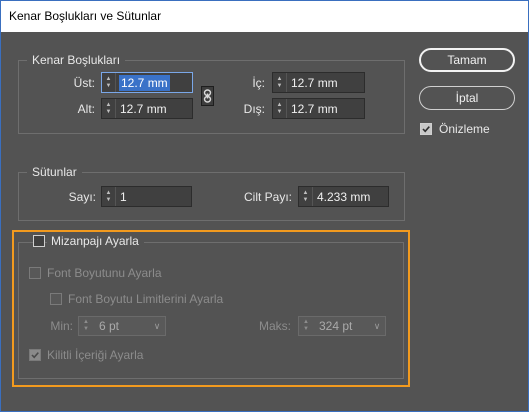 This screenshot has height=412, width=529. I want to click on outside-margin-value: 12.7 mm, so click(312, 109).